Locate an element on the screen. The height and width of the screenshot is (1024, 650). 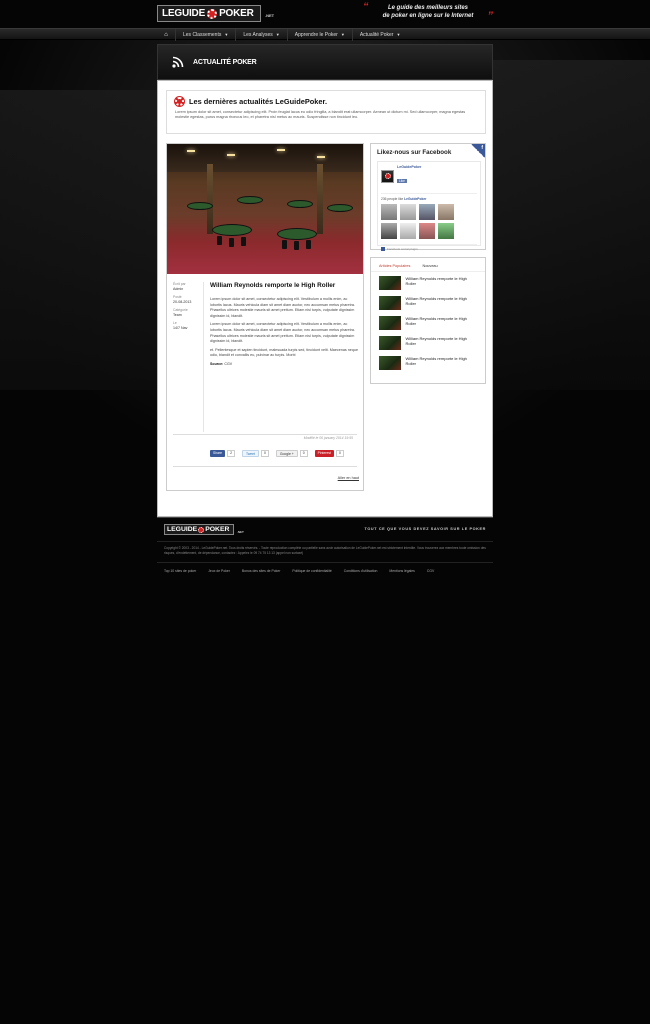
nav-item-analyses: Les Analyses ▼ is located at coordinates (260, 35).